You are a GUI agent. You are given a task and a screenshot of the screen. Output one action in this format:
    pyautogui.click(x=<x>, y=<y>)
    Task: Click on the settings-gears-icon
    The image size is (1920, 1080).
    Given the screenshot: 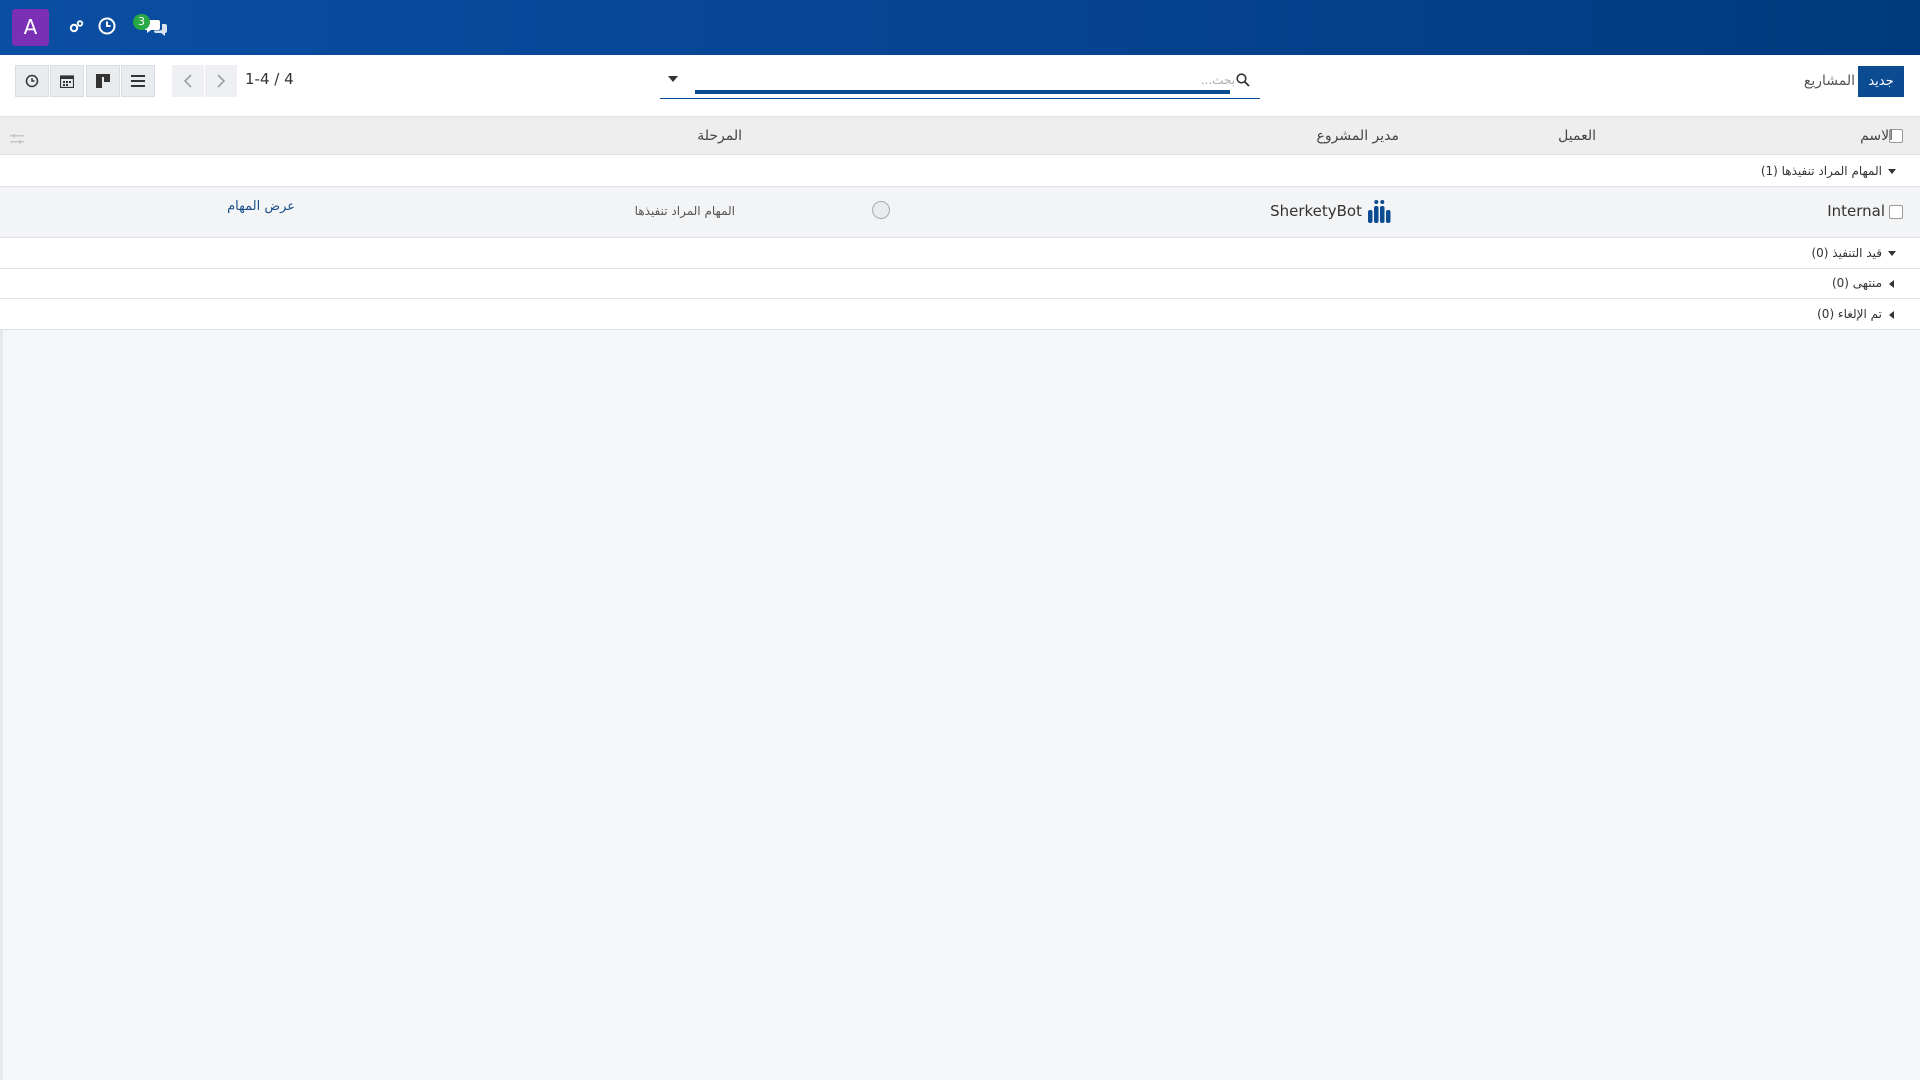 What is the action you would take?
    pyautogui.click(x=76, y=29)
    